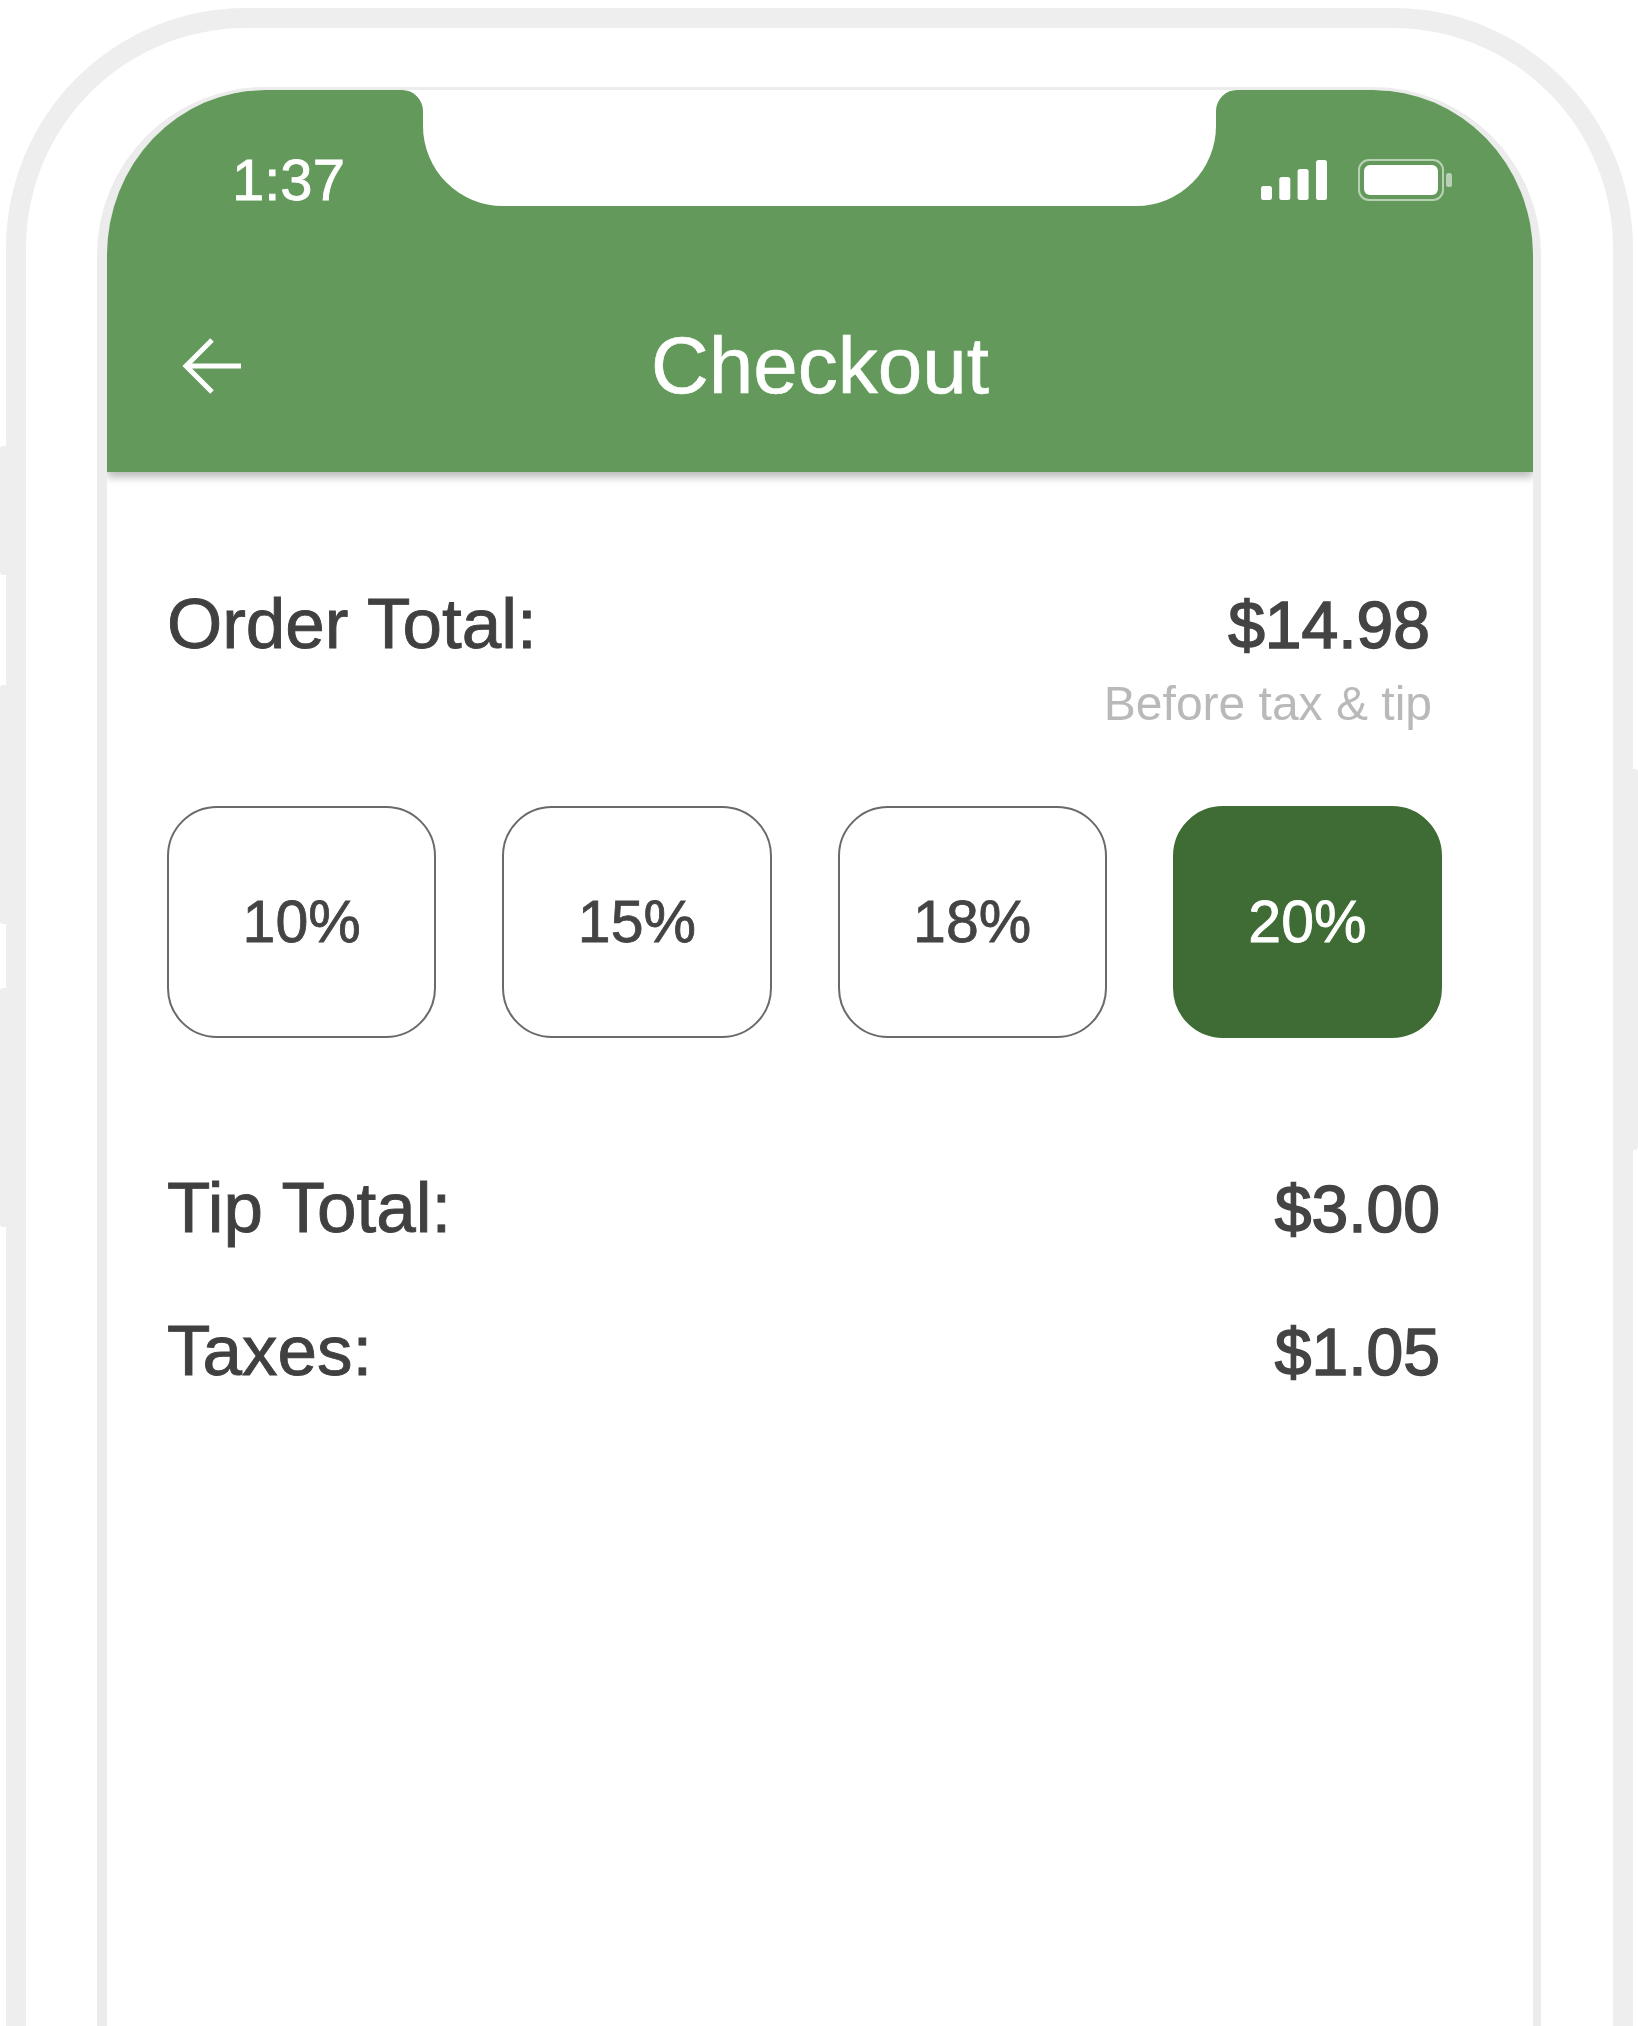 This screenshot has height=2026, width=1638. What do you see at coordinates (1405, 180) in the screenshot?
I see `battery-icon` at bounding box center [1405, 180].